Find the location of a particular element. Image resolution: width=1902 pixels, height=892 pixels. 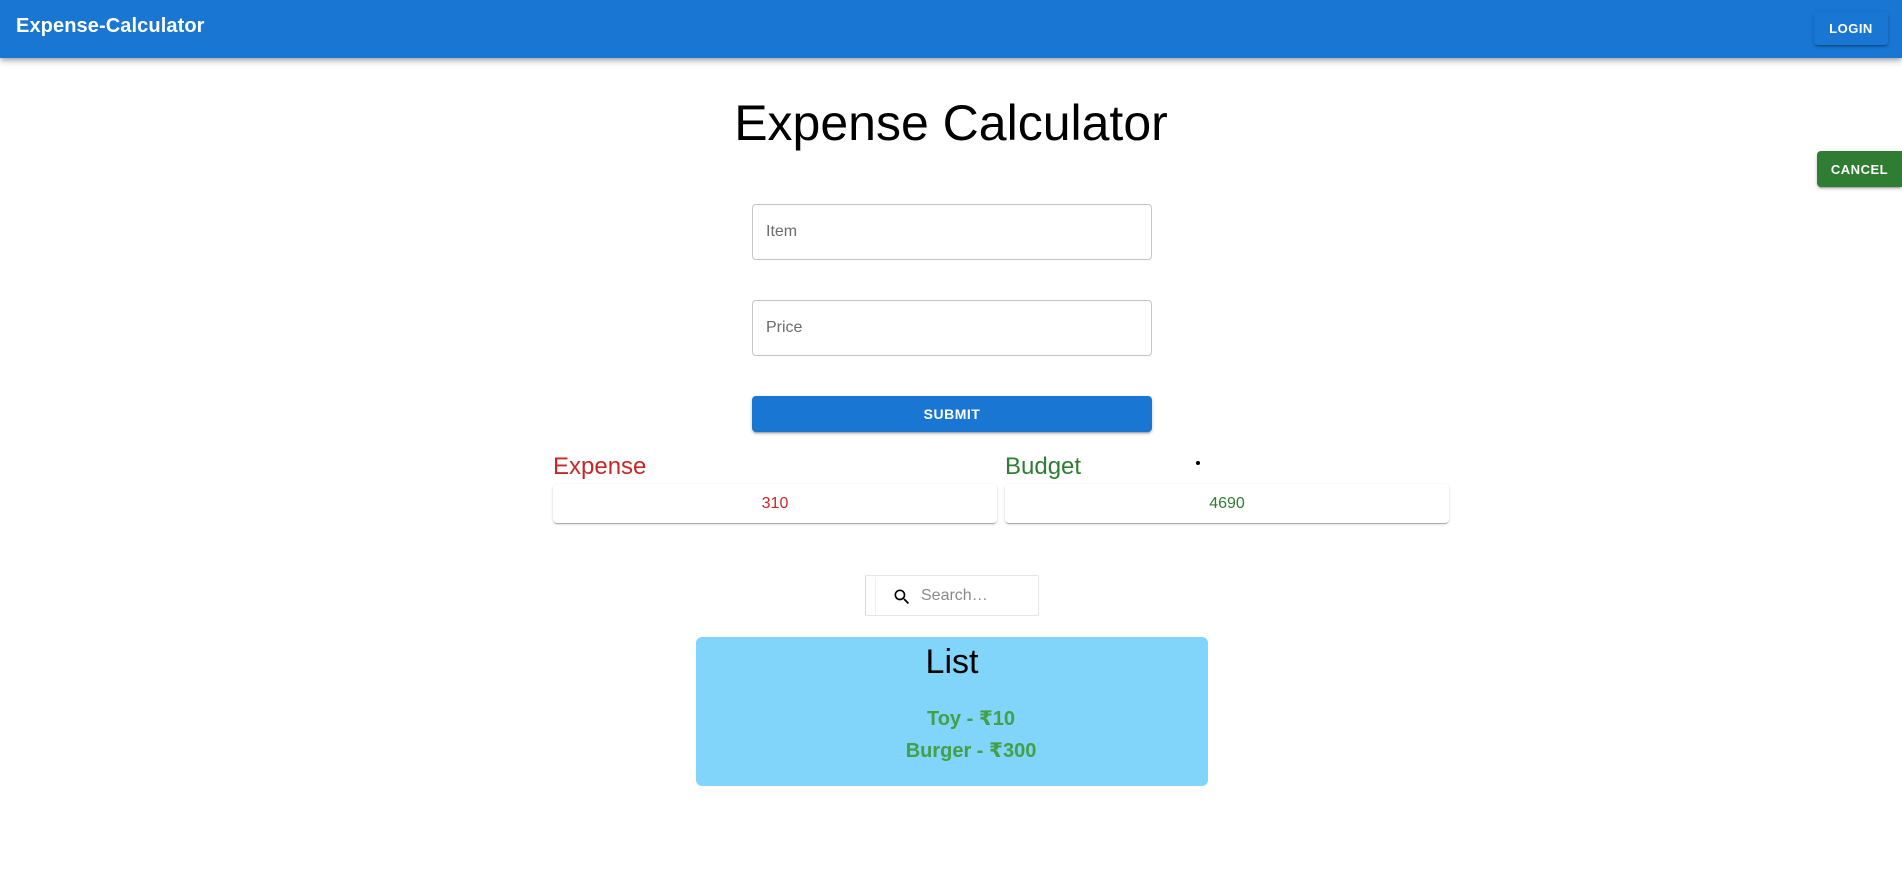

expense-label: Expense is located at coordinates (600, 466).